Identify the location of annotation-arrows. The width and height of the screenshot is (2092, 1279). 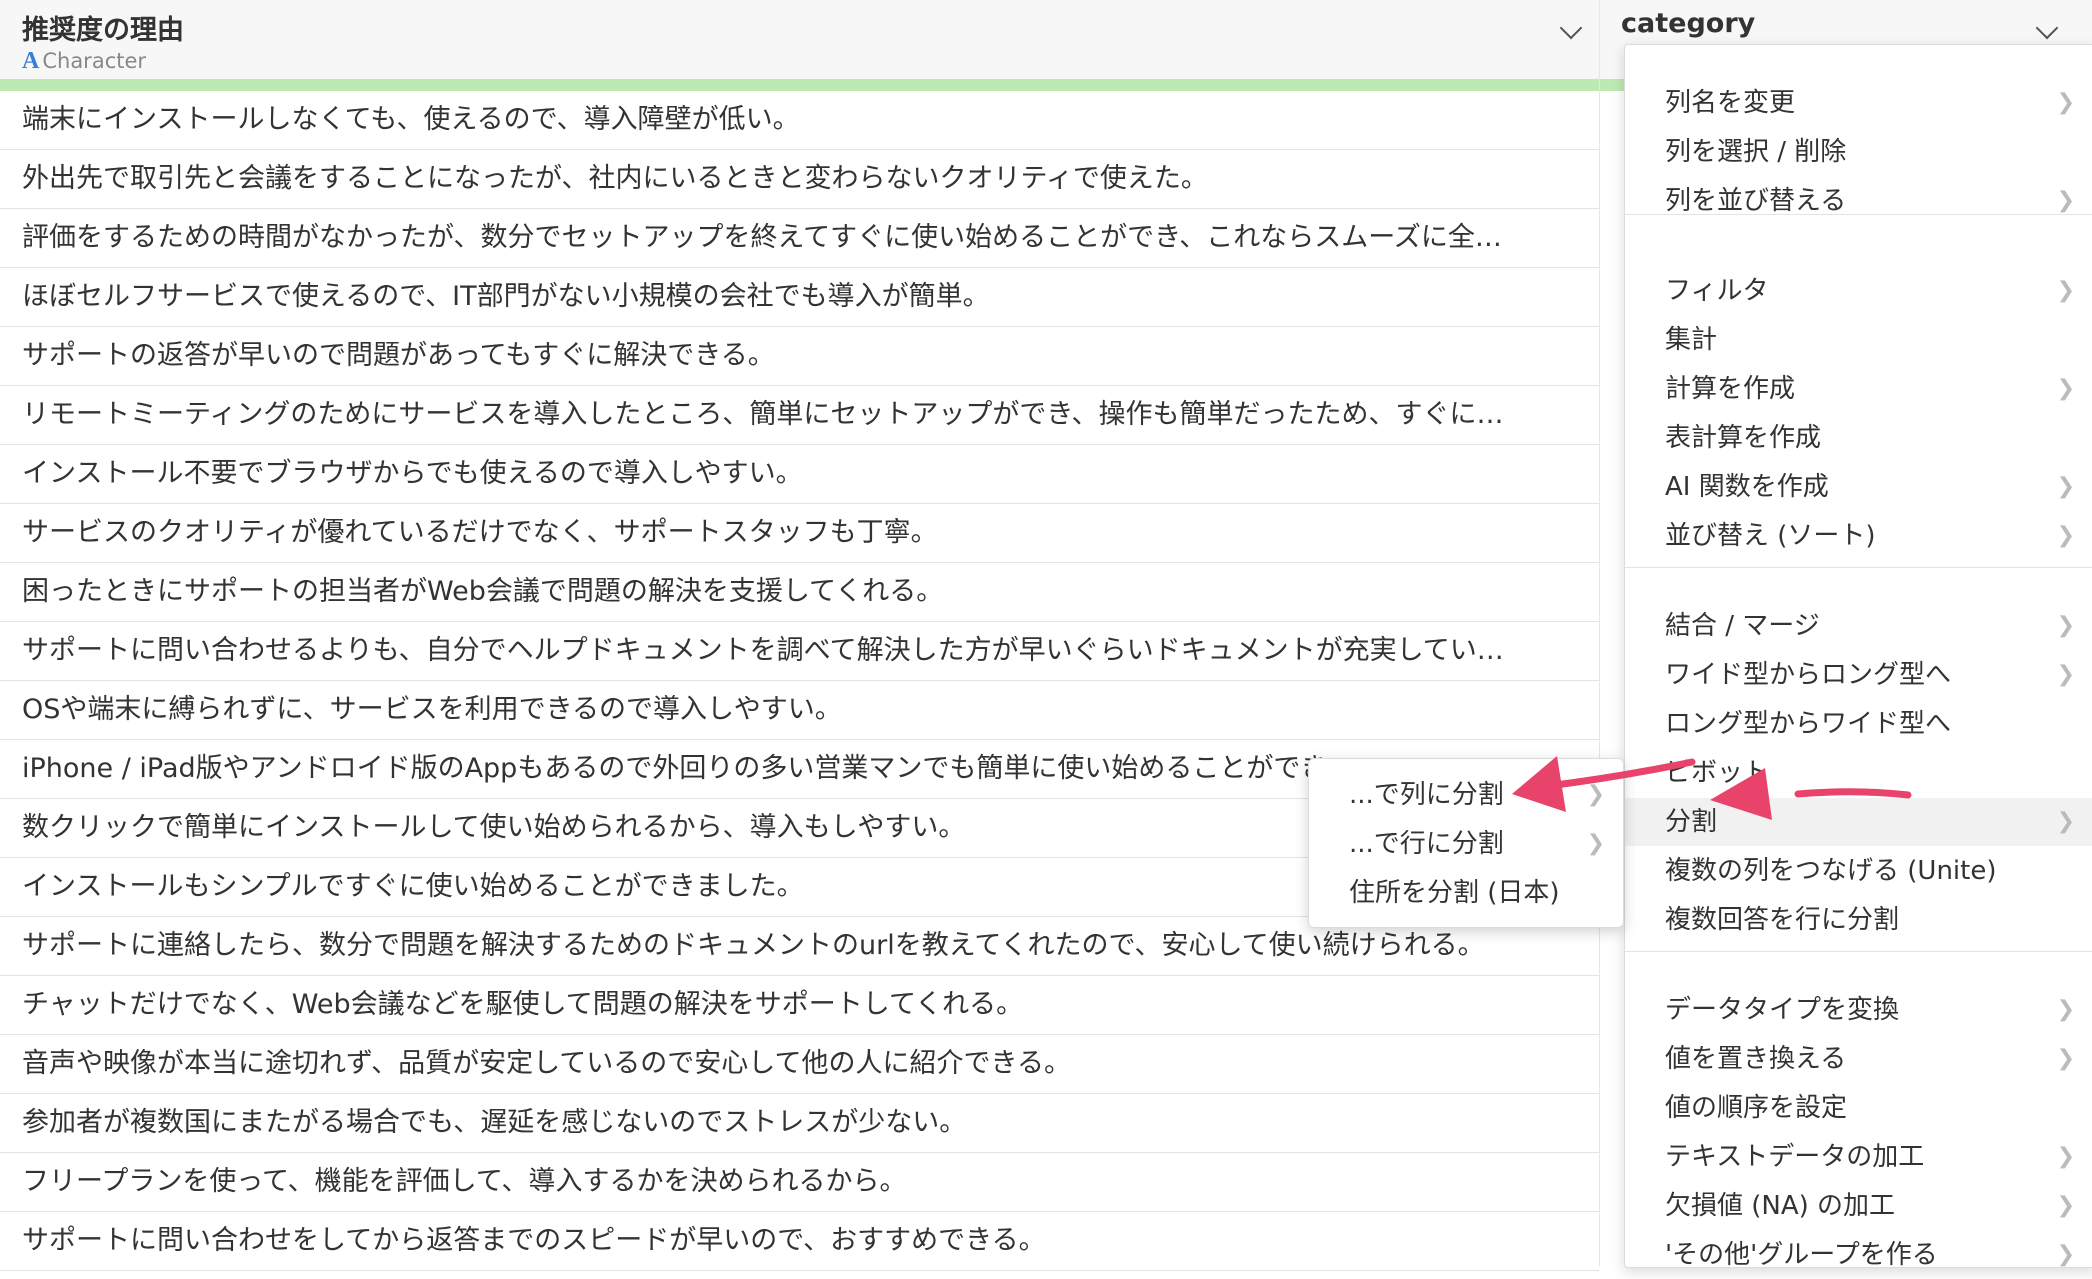
(1712, 788).